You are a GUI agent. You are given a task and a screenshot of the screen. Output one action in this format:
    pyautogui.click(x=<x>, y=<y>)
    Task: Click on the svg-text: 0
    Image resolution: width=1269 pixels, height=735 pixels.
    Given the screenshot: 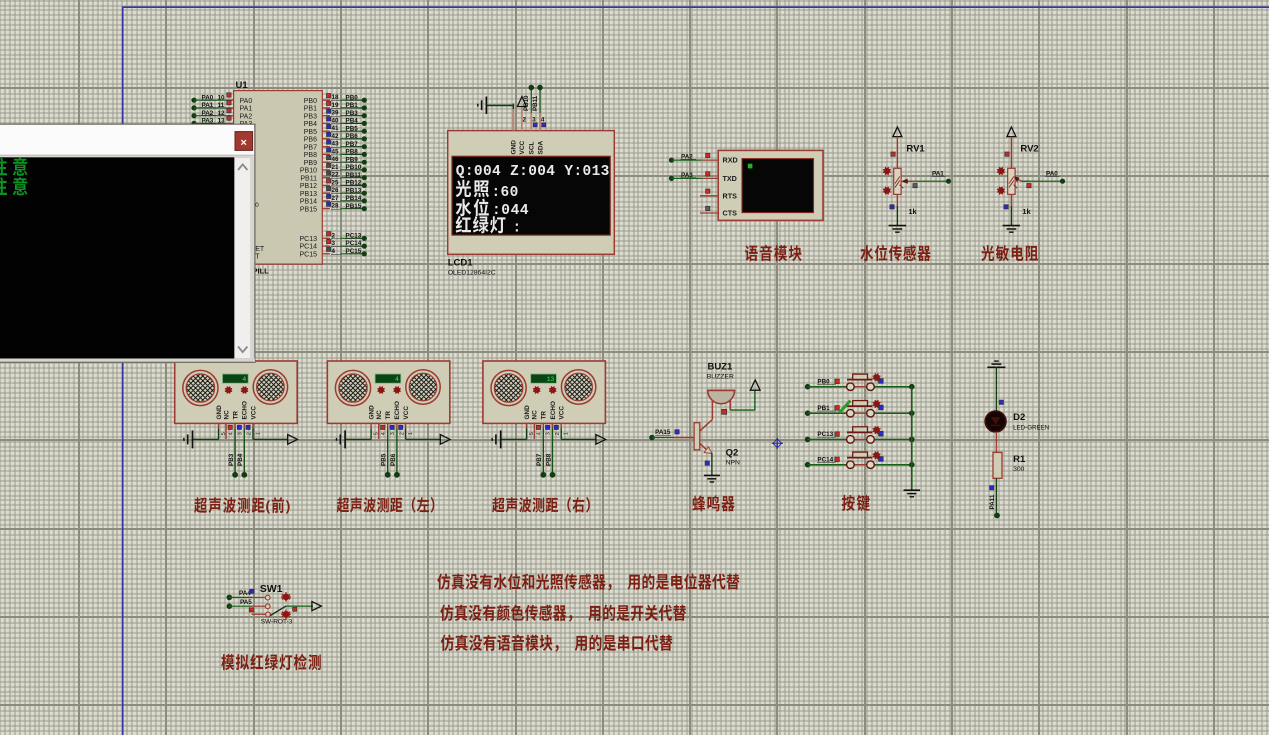 What is the action you would take?
    pyautogui.click(x=257, y=205)
    